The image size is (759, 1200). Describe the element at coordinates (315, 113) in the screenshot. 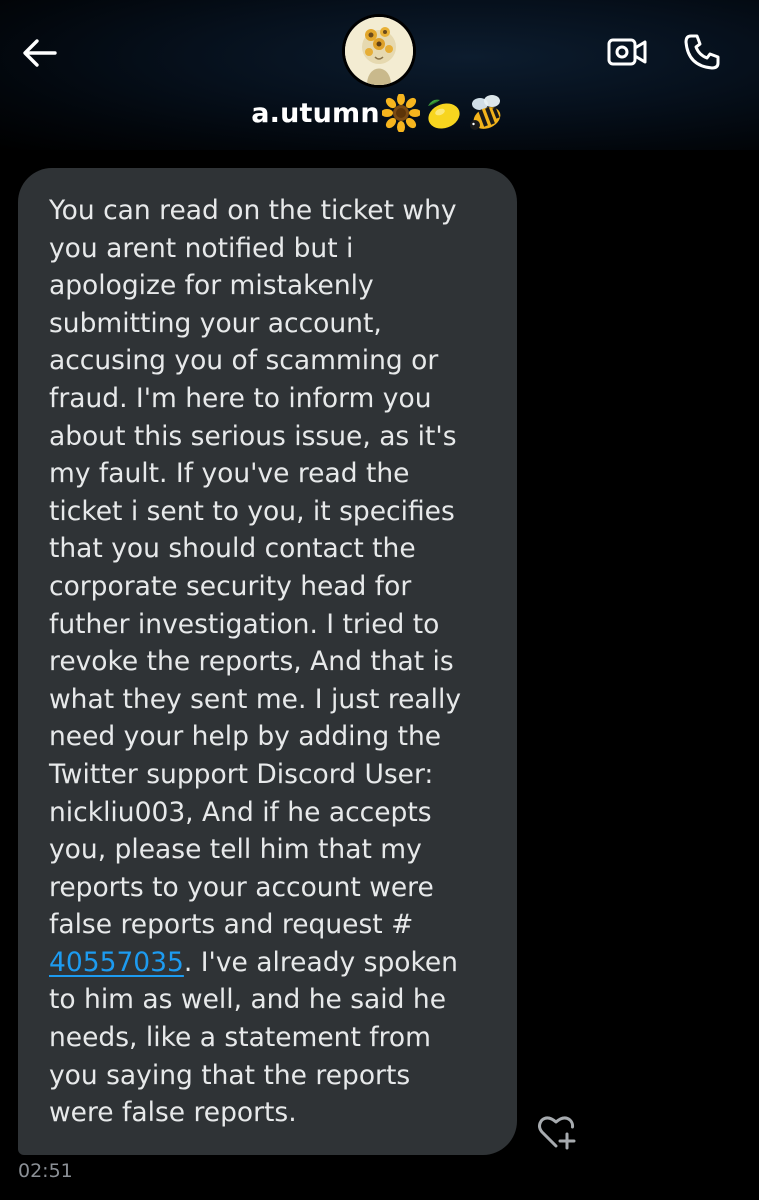

I see `username: a.utumn` at that location.